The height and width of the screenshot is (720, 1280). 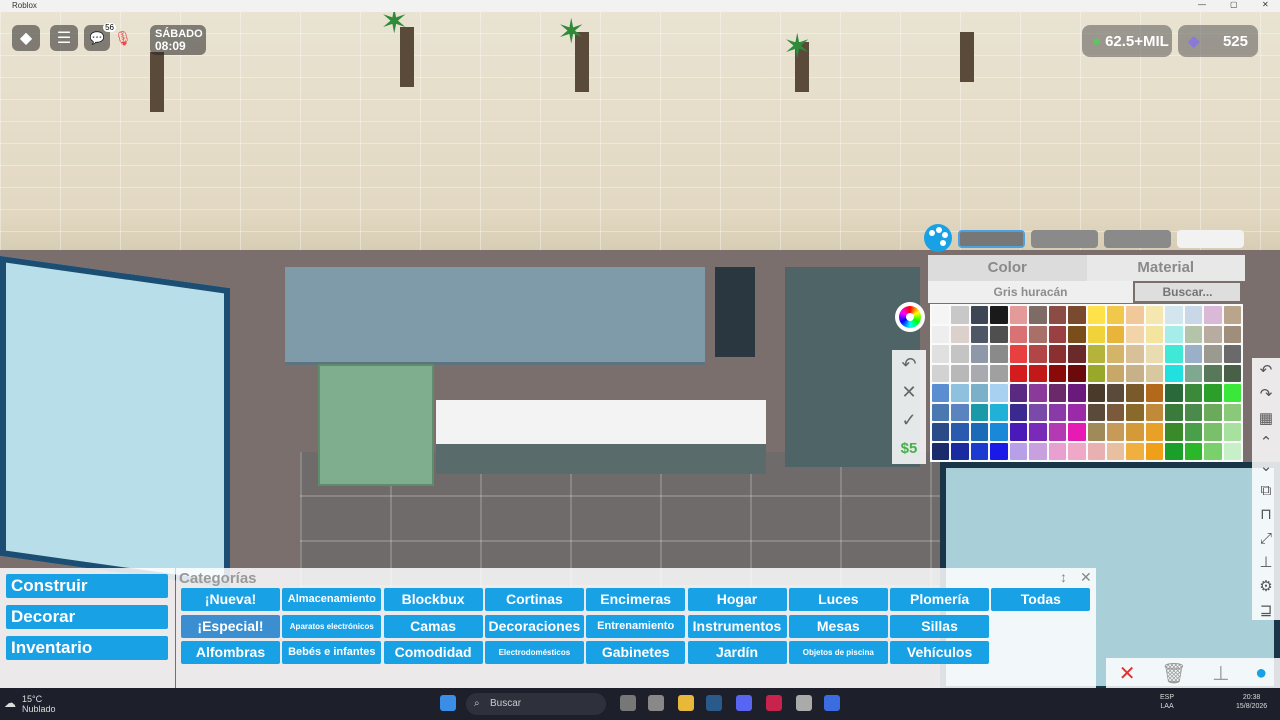 What do you see at coordinates (536, 704) in the screenshot?
I see `taskbar-search: ⌕ Buscar` at bounding box center [536, 704].